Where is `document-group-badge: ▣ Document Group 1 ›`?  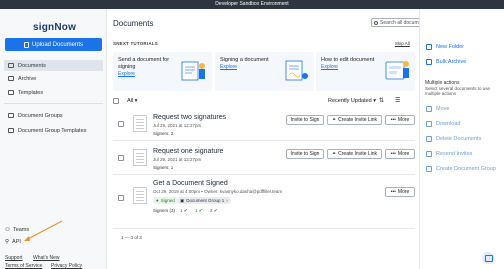
document-group-badge: ▣ Document Group 1 › is located at coordinates (204, 200).